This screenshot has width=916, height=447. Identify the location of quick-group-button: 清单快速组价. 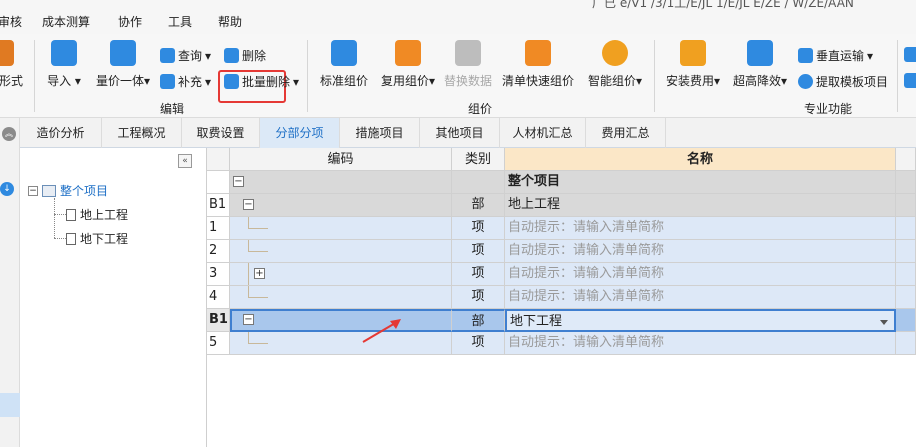
(538, 64).